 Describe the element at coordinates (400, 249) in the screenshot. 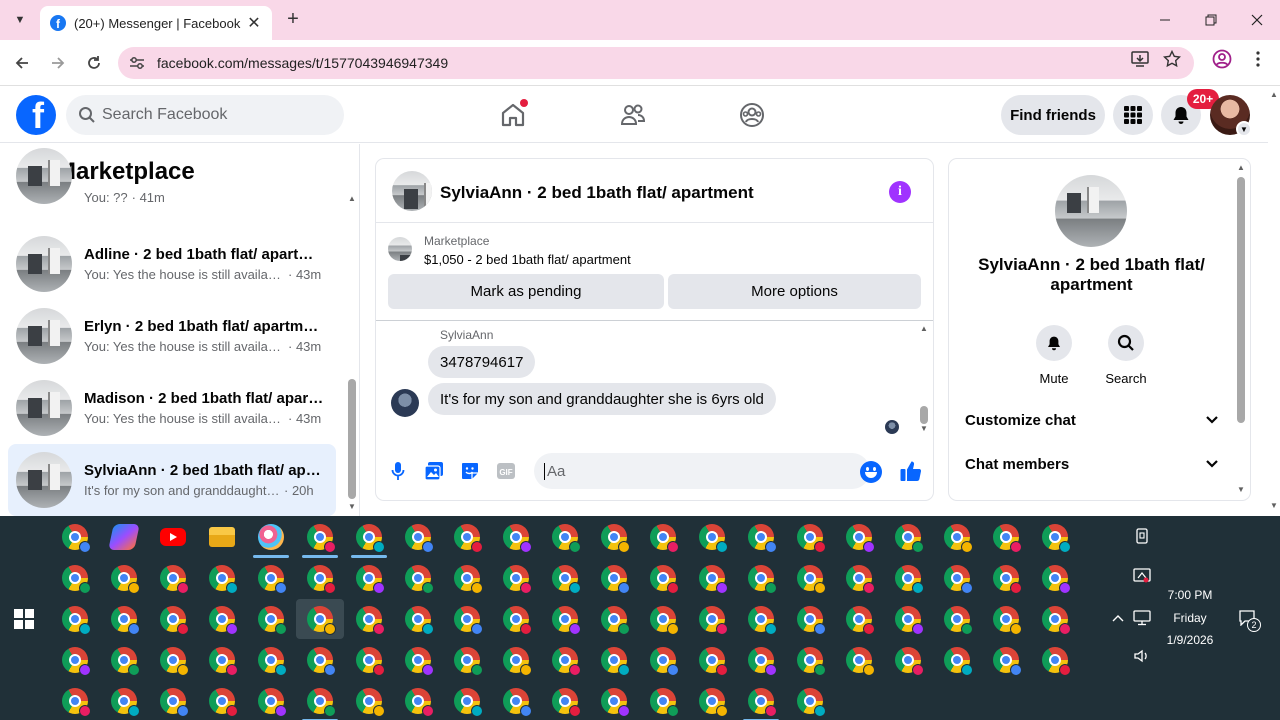

I see `listing-mini-thumbnail` at that location.